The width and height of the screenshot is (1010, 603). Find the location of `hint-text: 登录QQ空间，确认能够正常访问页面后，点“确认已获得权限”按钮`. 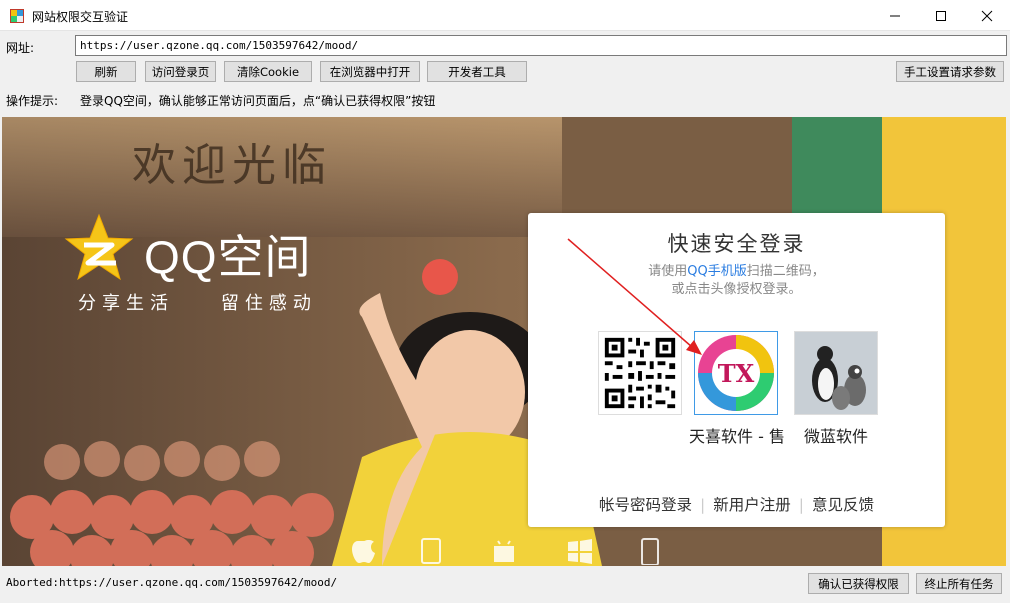

hint-text: 登录QQ空间，确认能够正常访问页面后，点“确认已获得权限”按钮 is located at coordinates (258, 101).